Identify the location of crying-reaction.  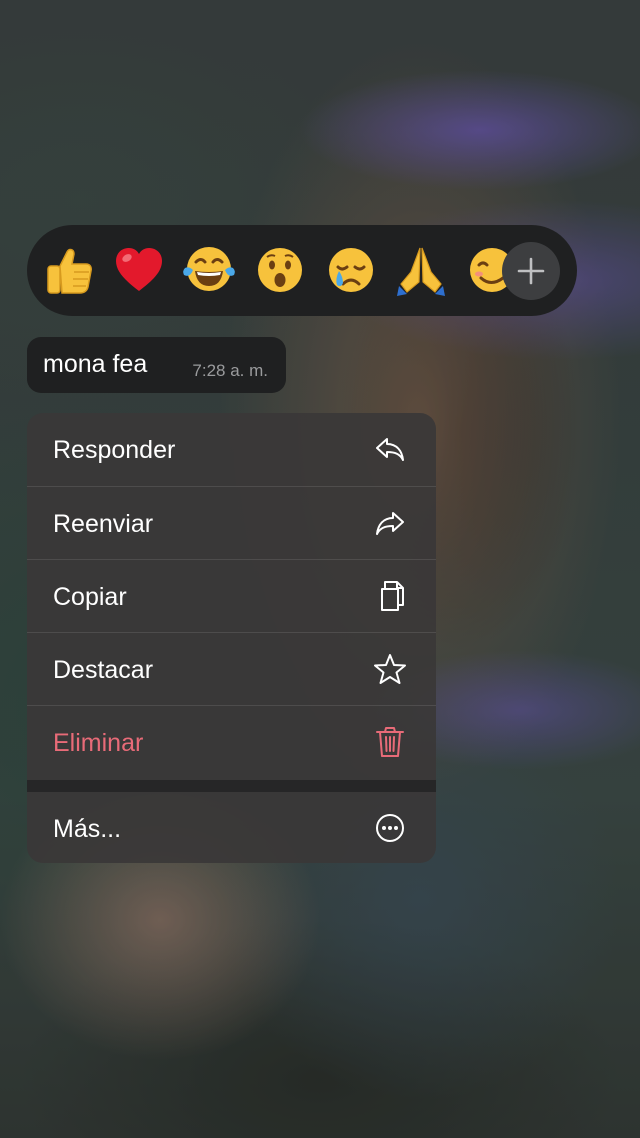
(351, 270).